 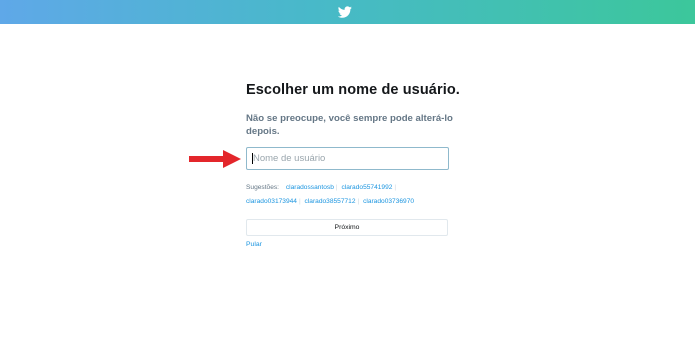 What do you see at coordinates (366, 187) in the screenshot?
I see `suggestion-2: clarado55741992` at bounding box center [366, 187].